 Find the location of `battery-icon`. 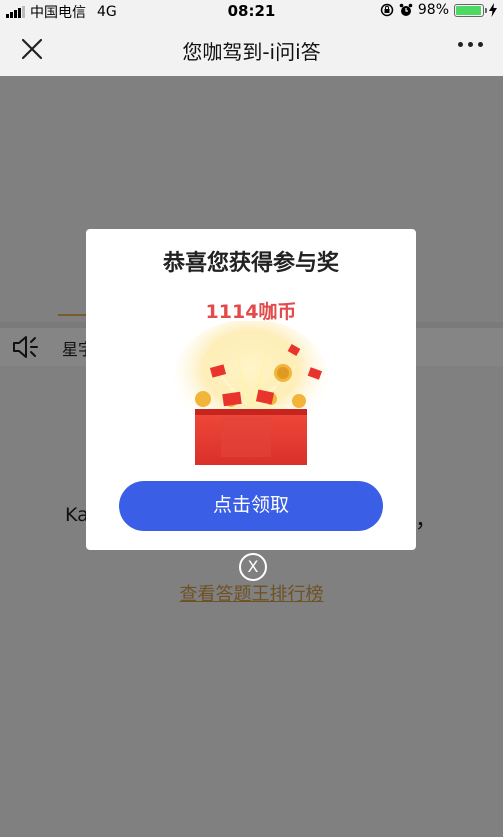

battery-icon is located at coordinates (470, 10).